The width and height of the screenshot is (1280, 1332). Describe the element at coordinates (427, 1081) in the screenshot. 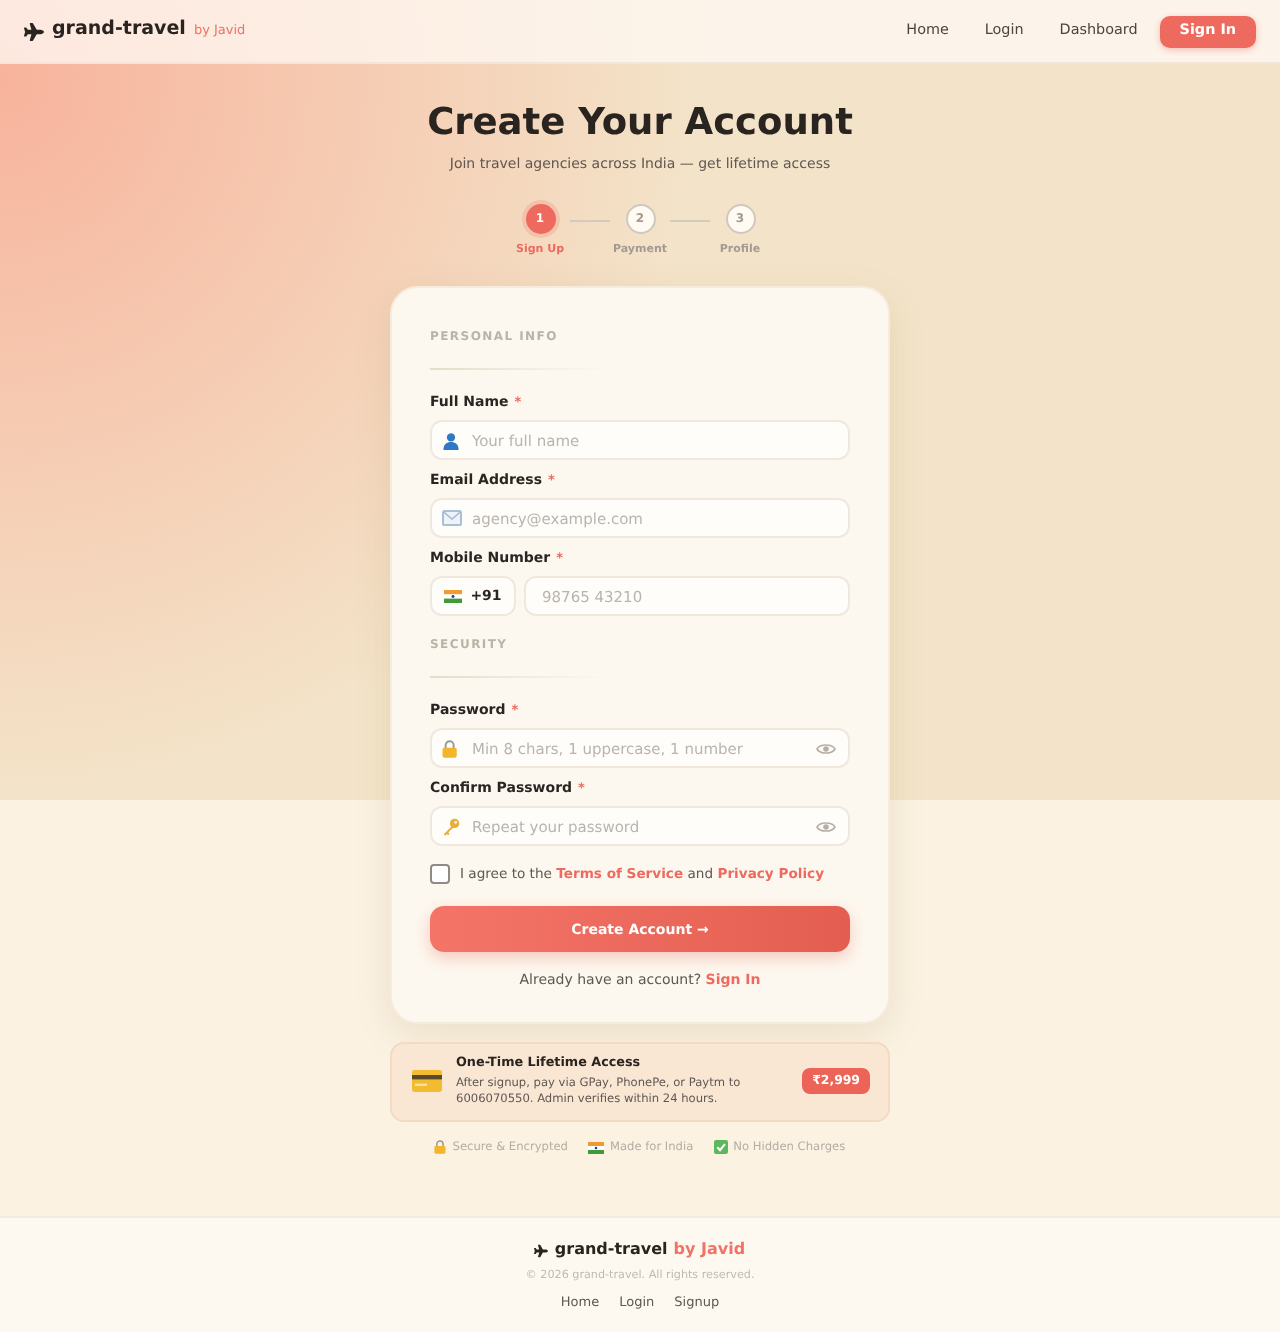

I see `credit-card-icon` at that location.